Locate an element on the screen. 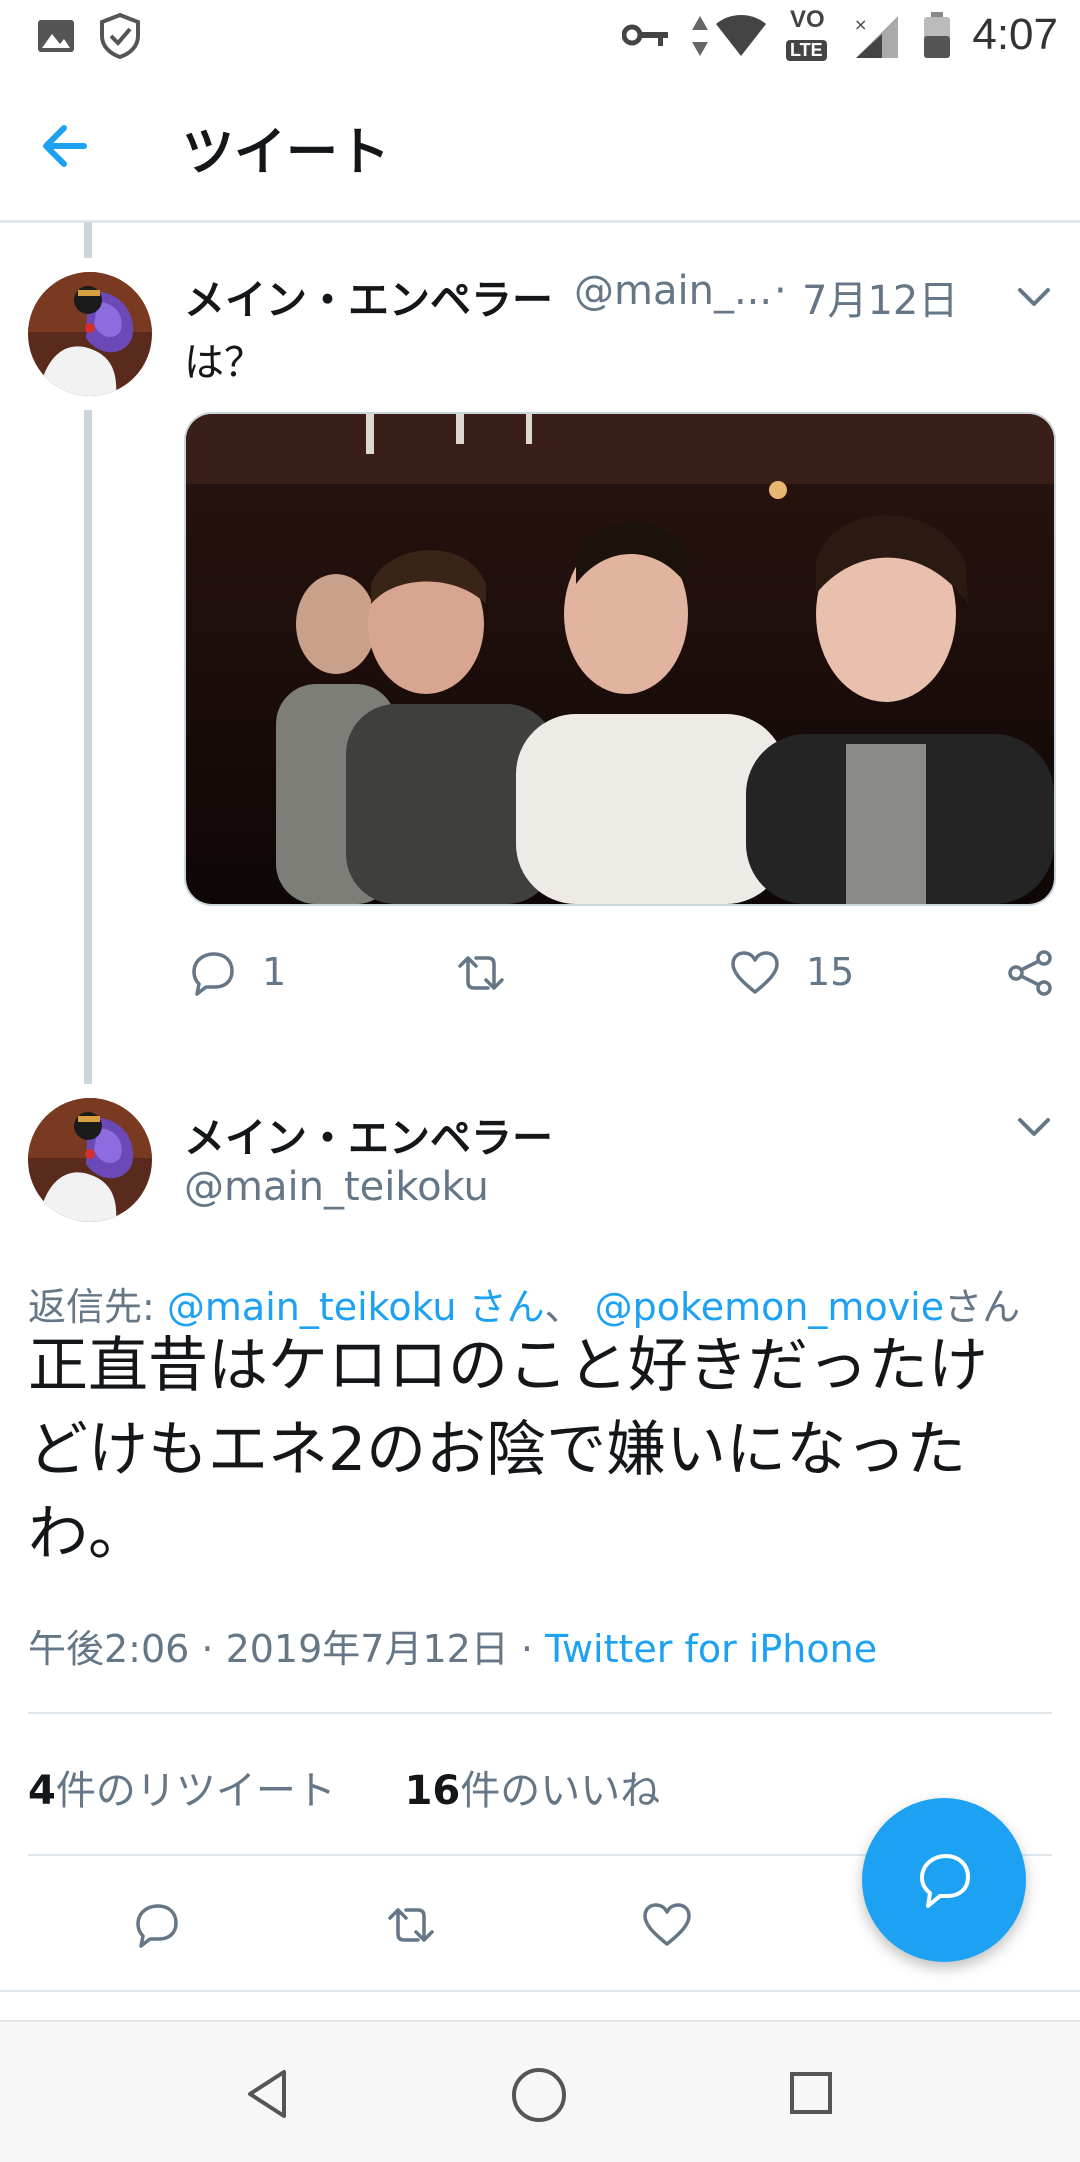 The height and width of the screenshot is (2162, 1080). tweet-meta: 午後2:06 · 2019年7月12日 · Twitter for iPhone is located at coordinates (452, 1645).